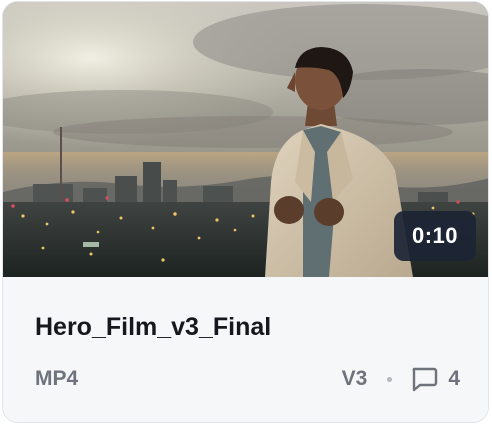  I want to click on asset-title: Hero_Film_v3_Final, so click(153, 327).